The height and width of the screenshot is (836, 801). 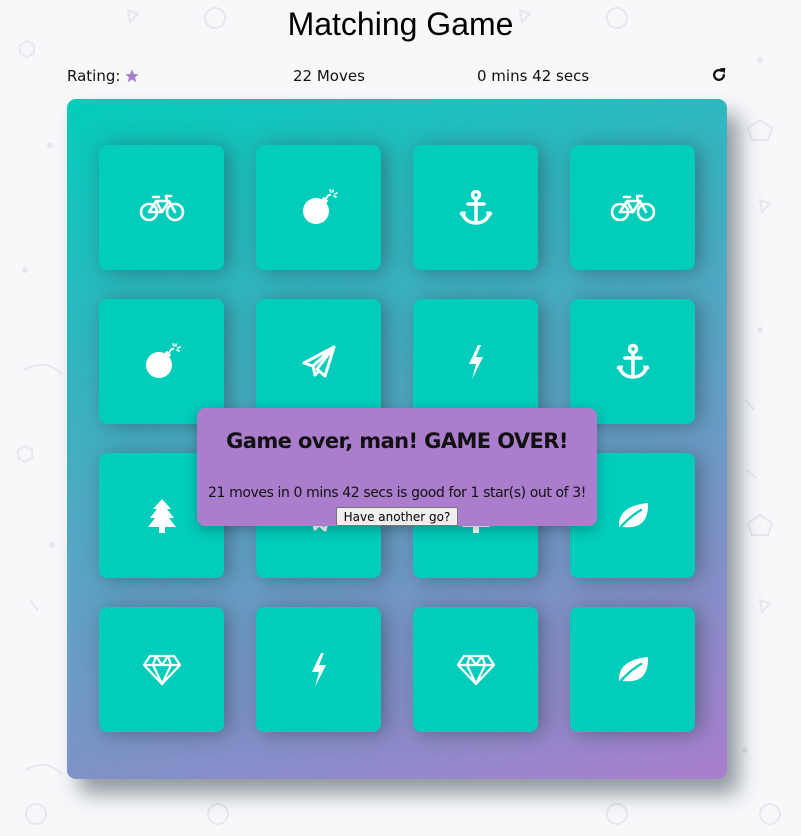 What do you see at coordinates (399, 78) in the screenshot?
I see `score-panel: Rating: 22 Moves 0 mins 42 secs` at bounding box center [399, 78].